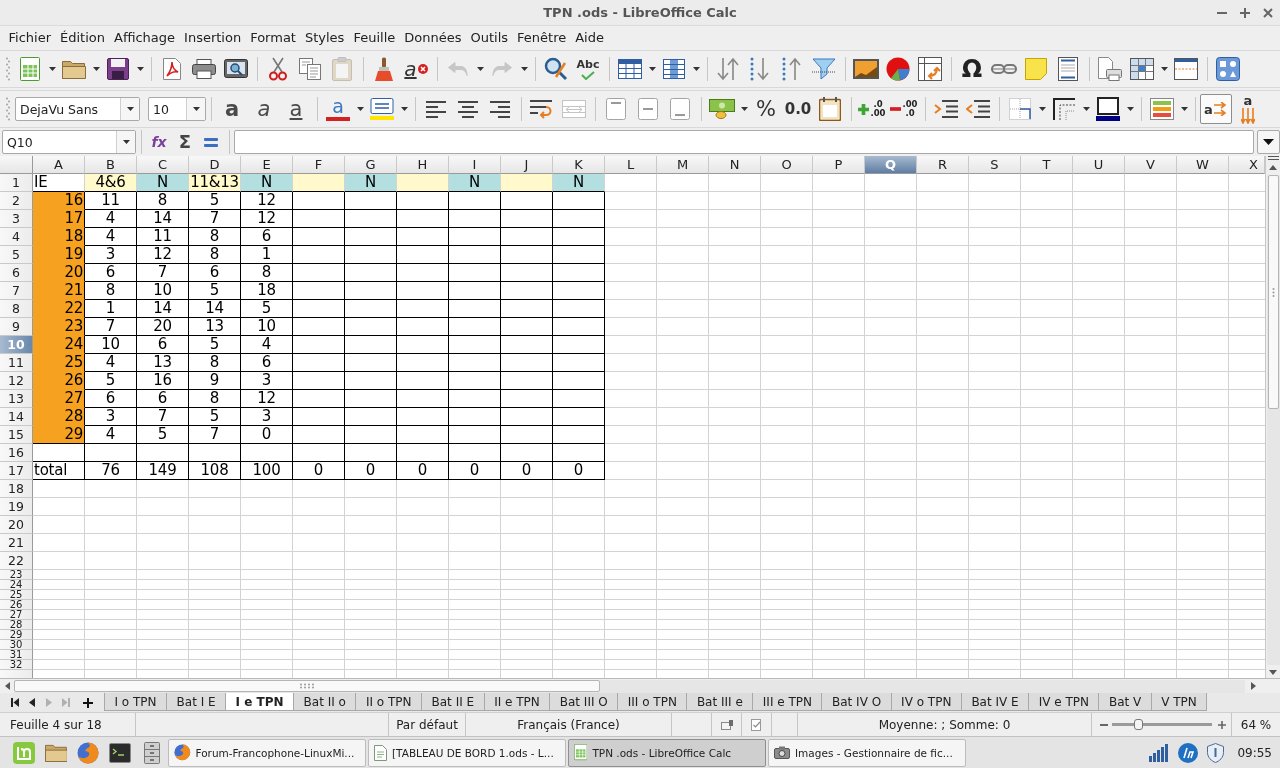 This screenshot has height=768, width=1280. Describe the element at coordinates (211, 142) in the screenshot. I see `equals-icon` at that location.